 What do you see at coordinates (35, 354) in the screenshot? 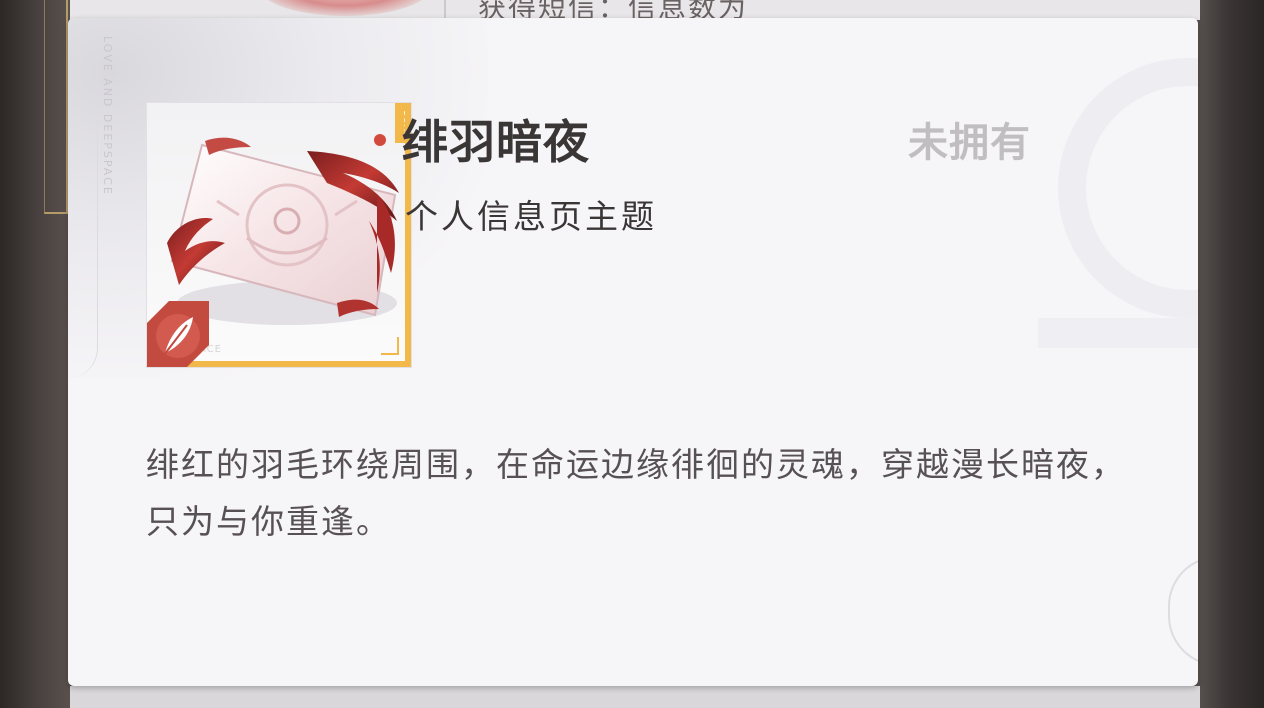
I see `background-left-panel` at bounding box center [35, 354].